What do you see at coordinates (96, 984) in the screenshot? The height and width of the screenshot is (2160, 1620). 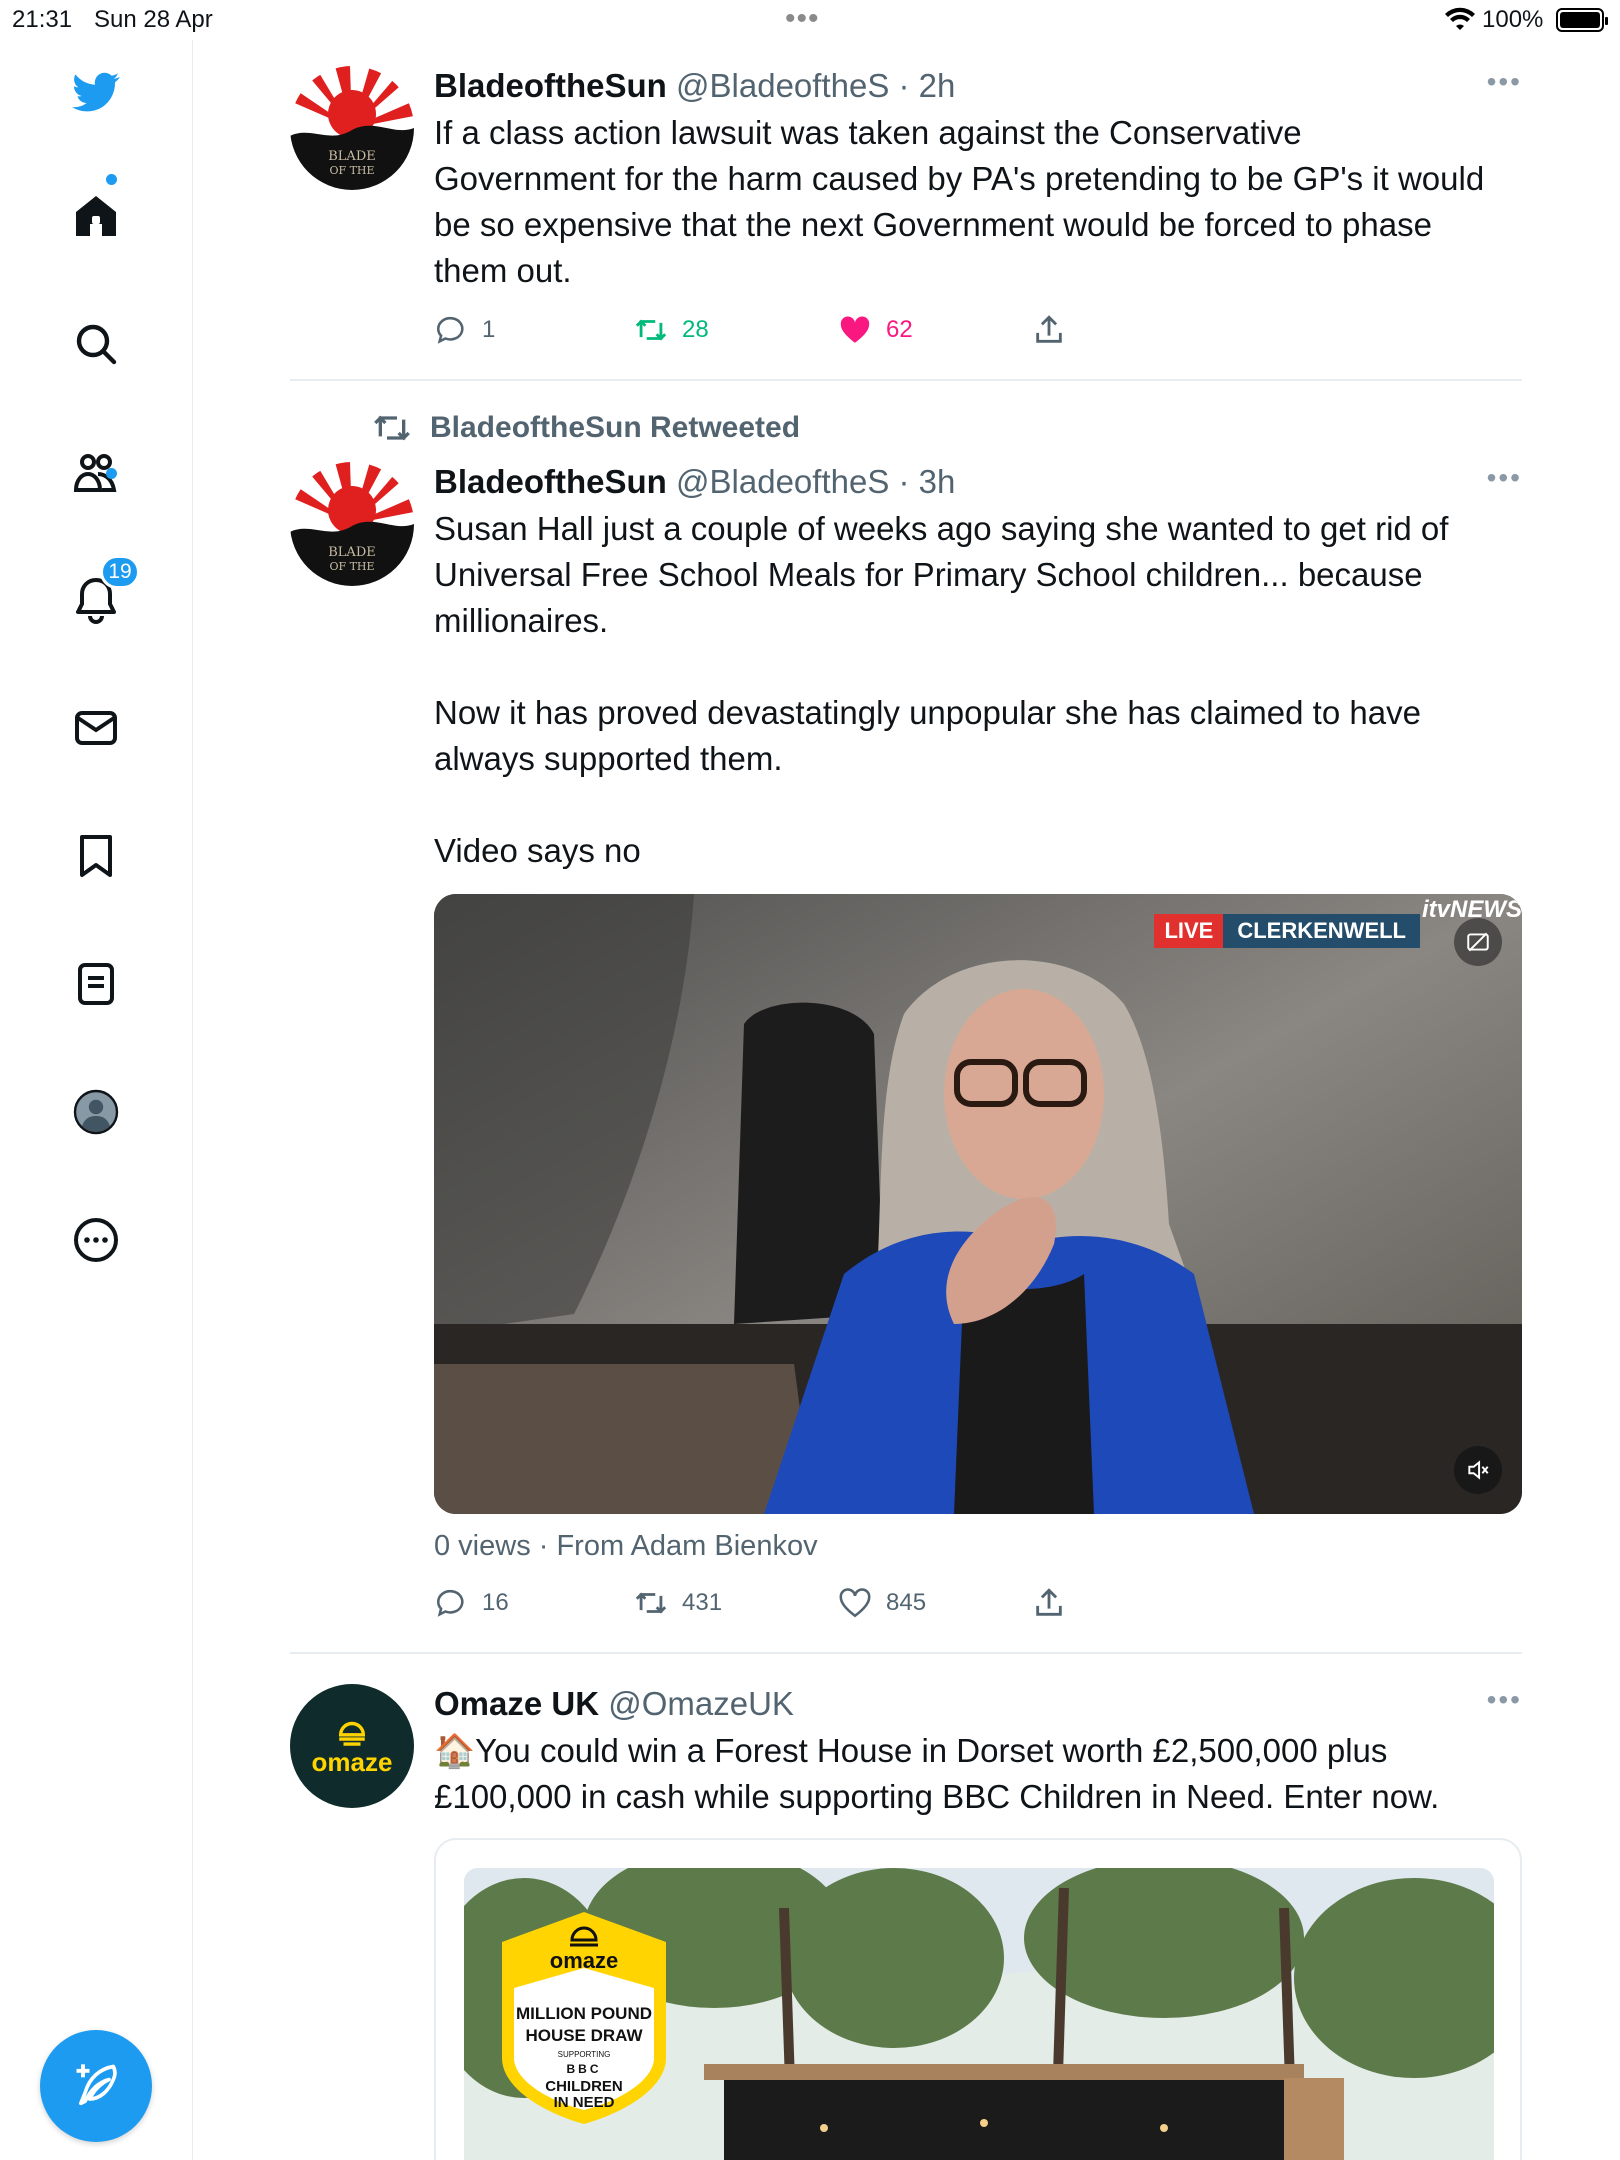 I see `lists-icon` at bounding box center [96, 984].